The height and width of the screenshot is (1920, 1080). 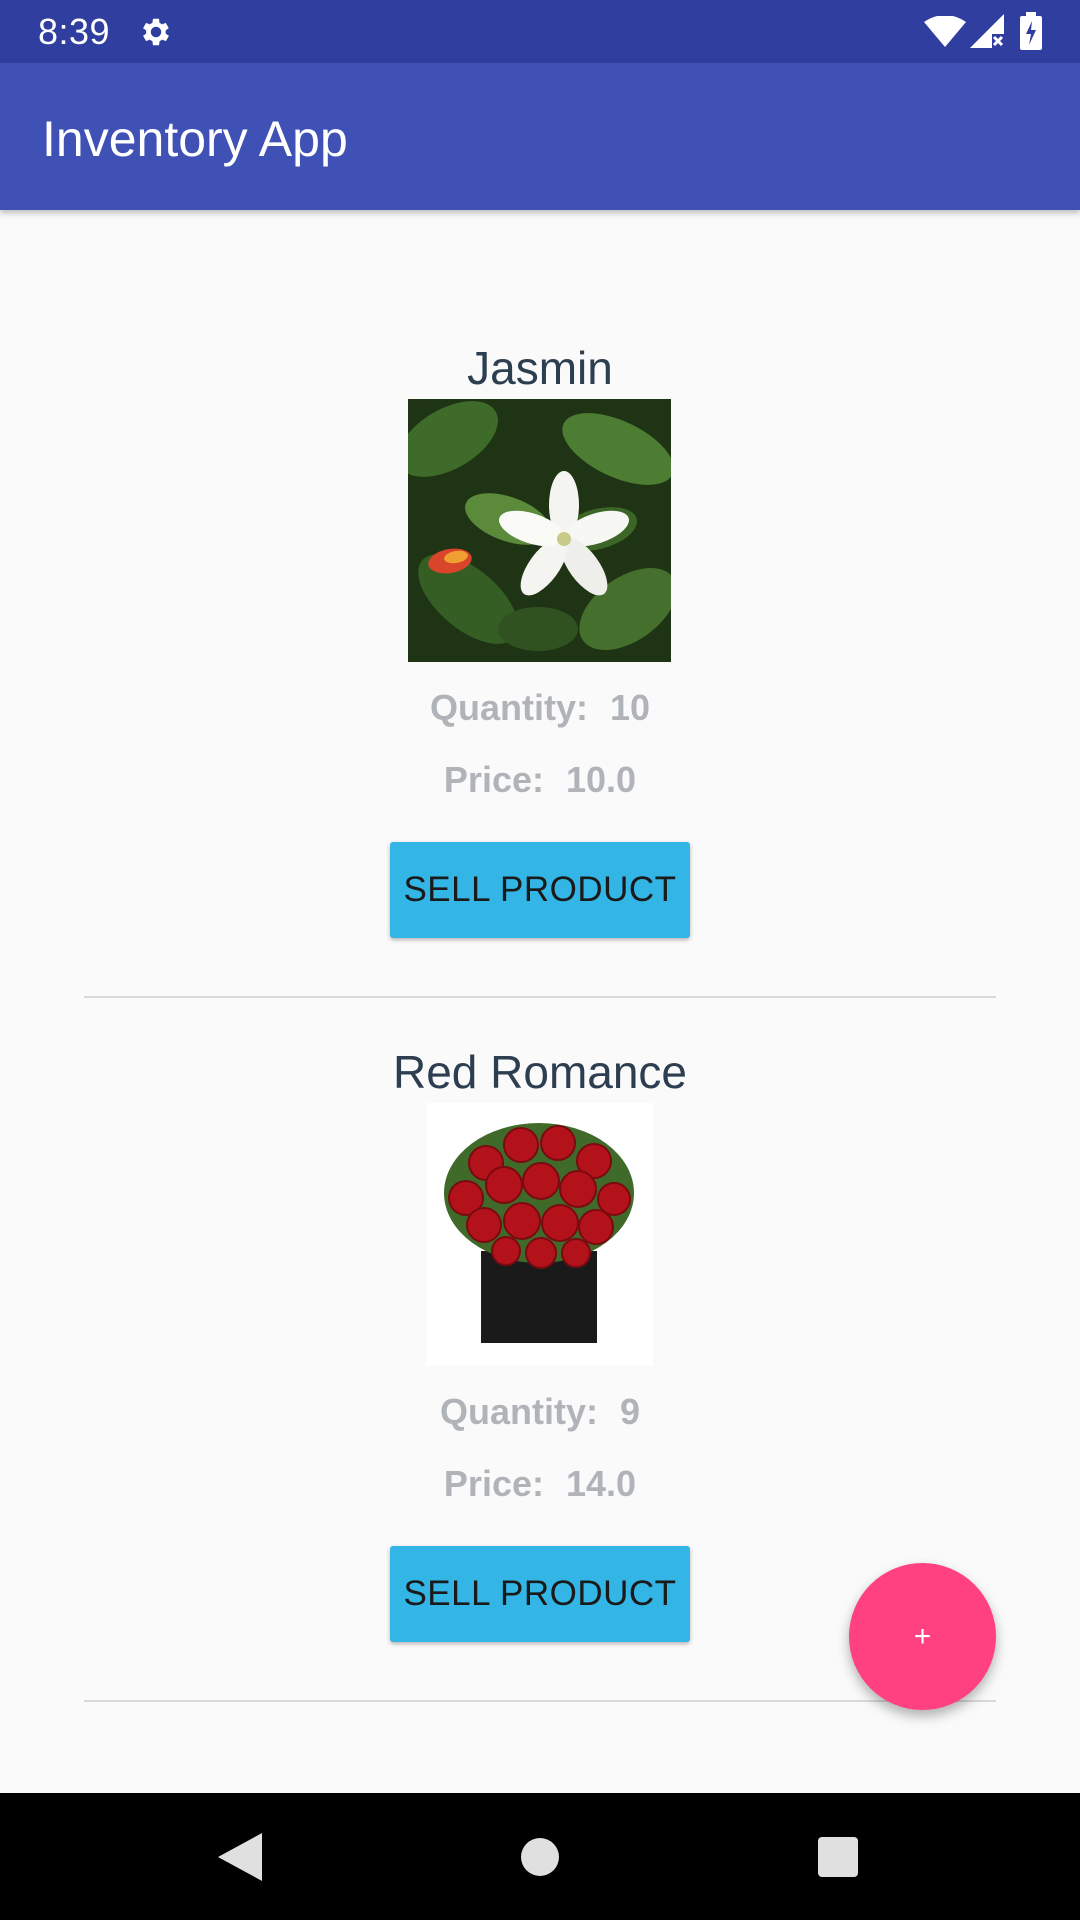 What do you see at coordinates (540, 1072) in the screenshot?
I see `product-name: Red Romance` at bounding box center [540, 1072].